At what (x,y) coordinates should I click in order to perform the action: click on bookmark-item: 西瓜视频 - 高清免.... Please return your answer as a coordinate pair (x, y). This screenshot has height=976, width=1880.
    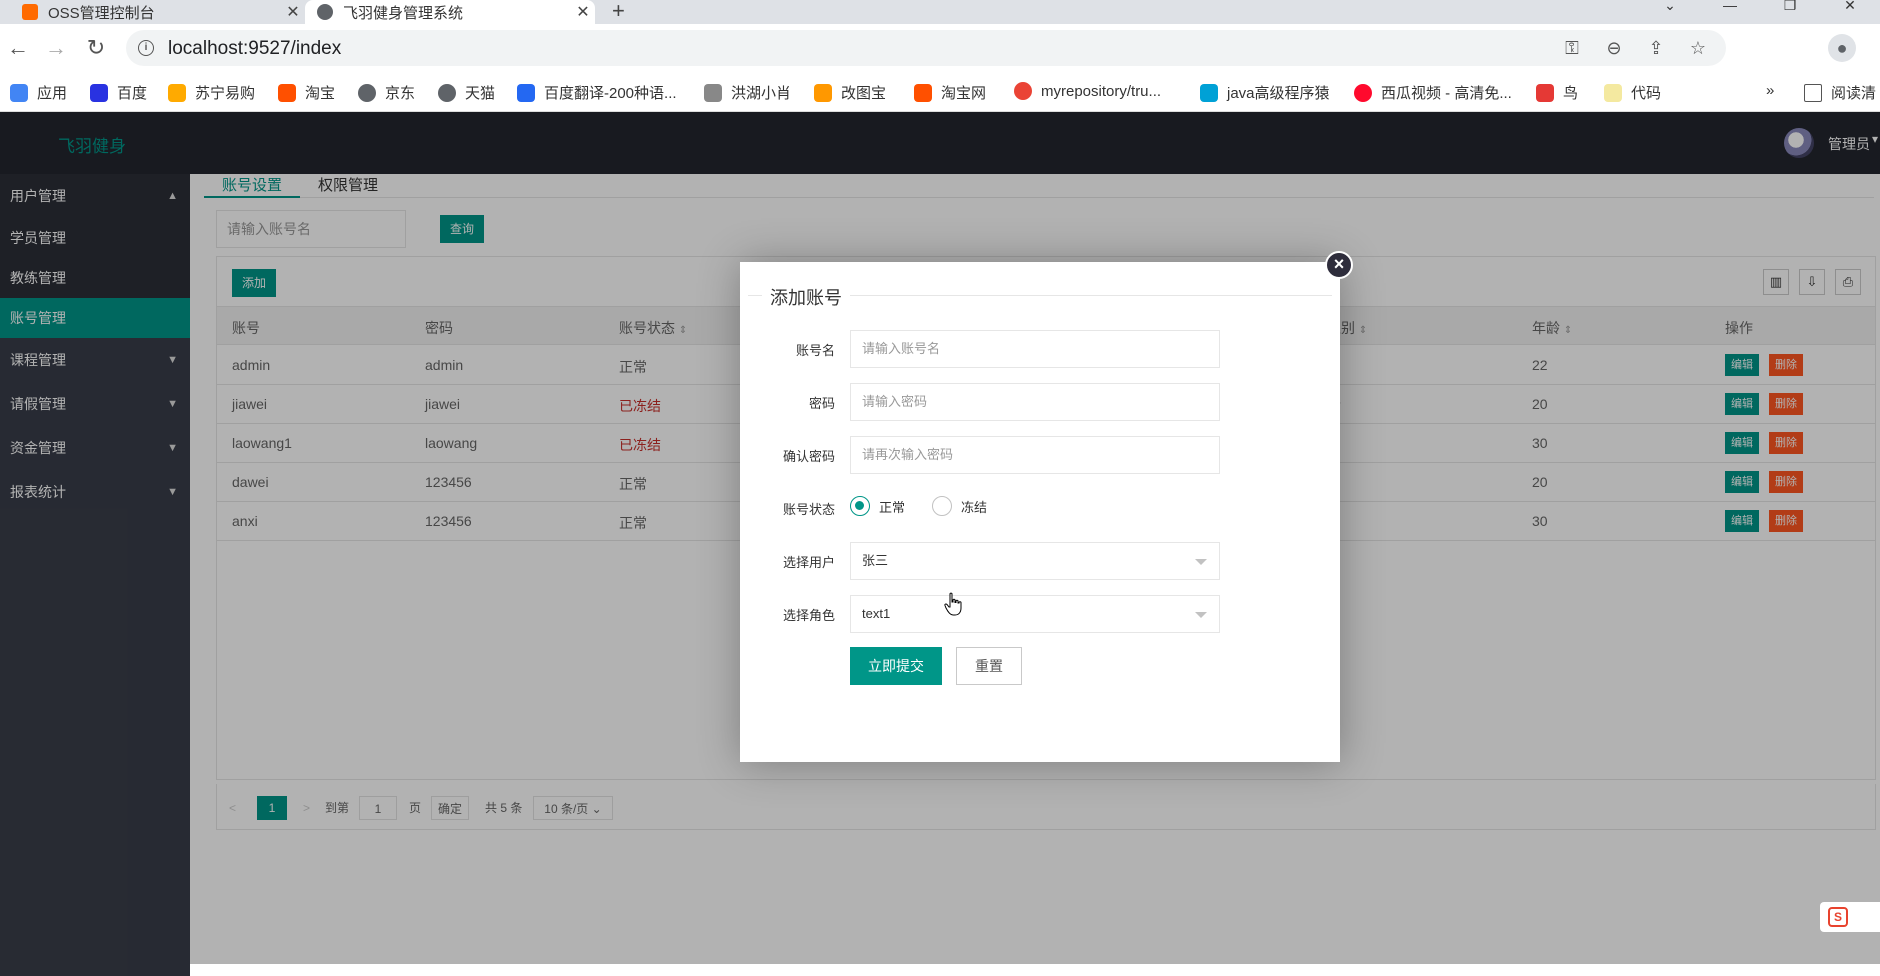
    Looking at the image, I should click on (1433, 92).